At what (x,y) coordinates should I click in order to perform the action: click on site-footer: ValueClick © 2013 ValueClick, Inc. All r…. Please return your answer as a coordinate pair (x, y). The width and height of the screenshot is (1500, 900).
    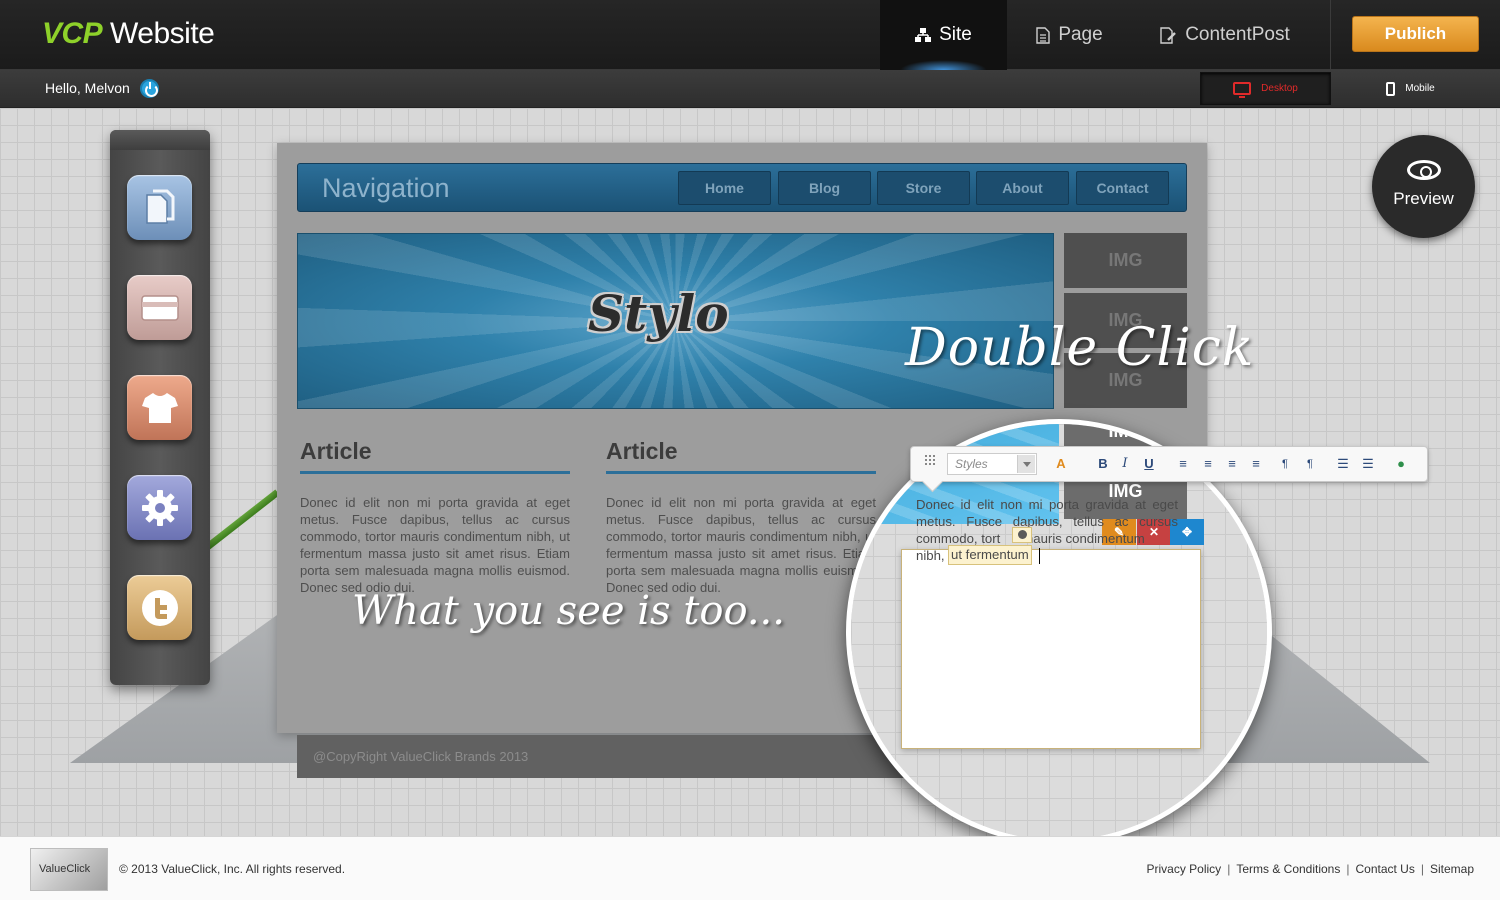
    Looking at the image, I should click on (750, 868).